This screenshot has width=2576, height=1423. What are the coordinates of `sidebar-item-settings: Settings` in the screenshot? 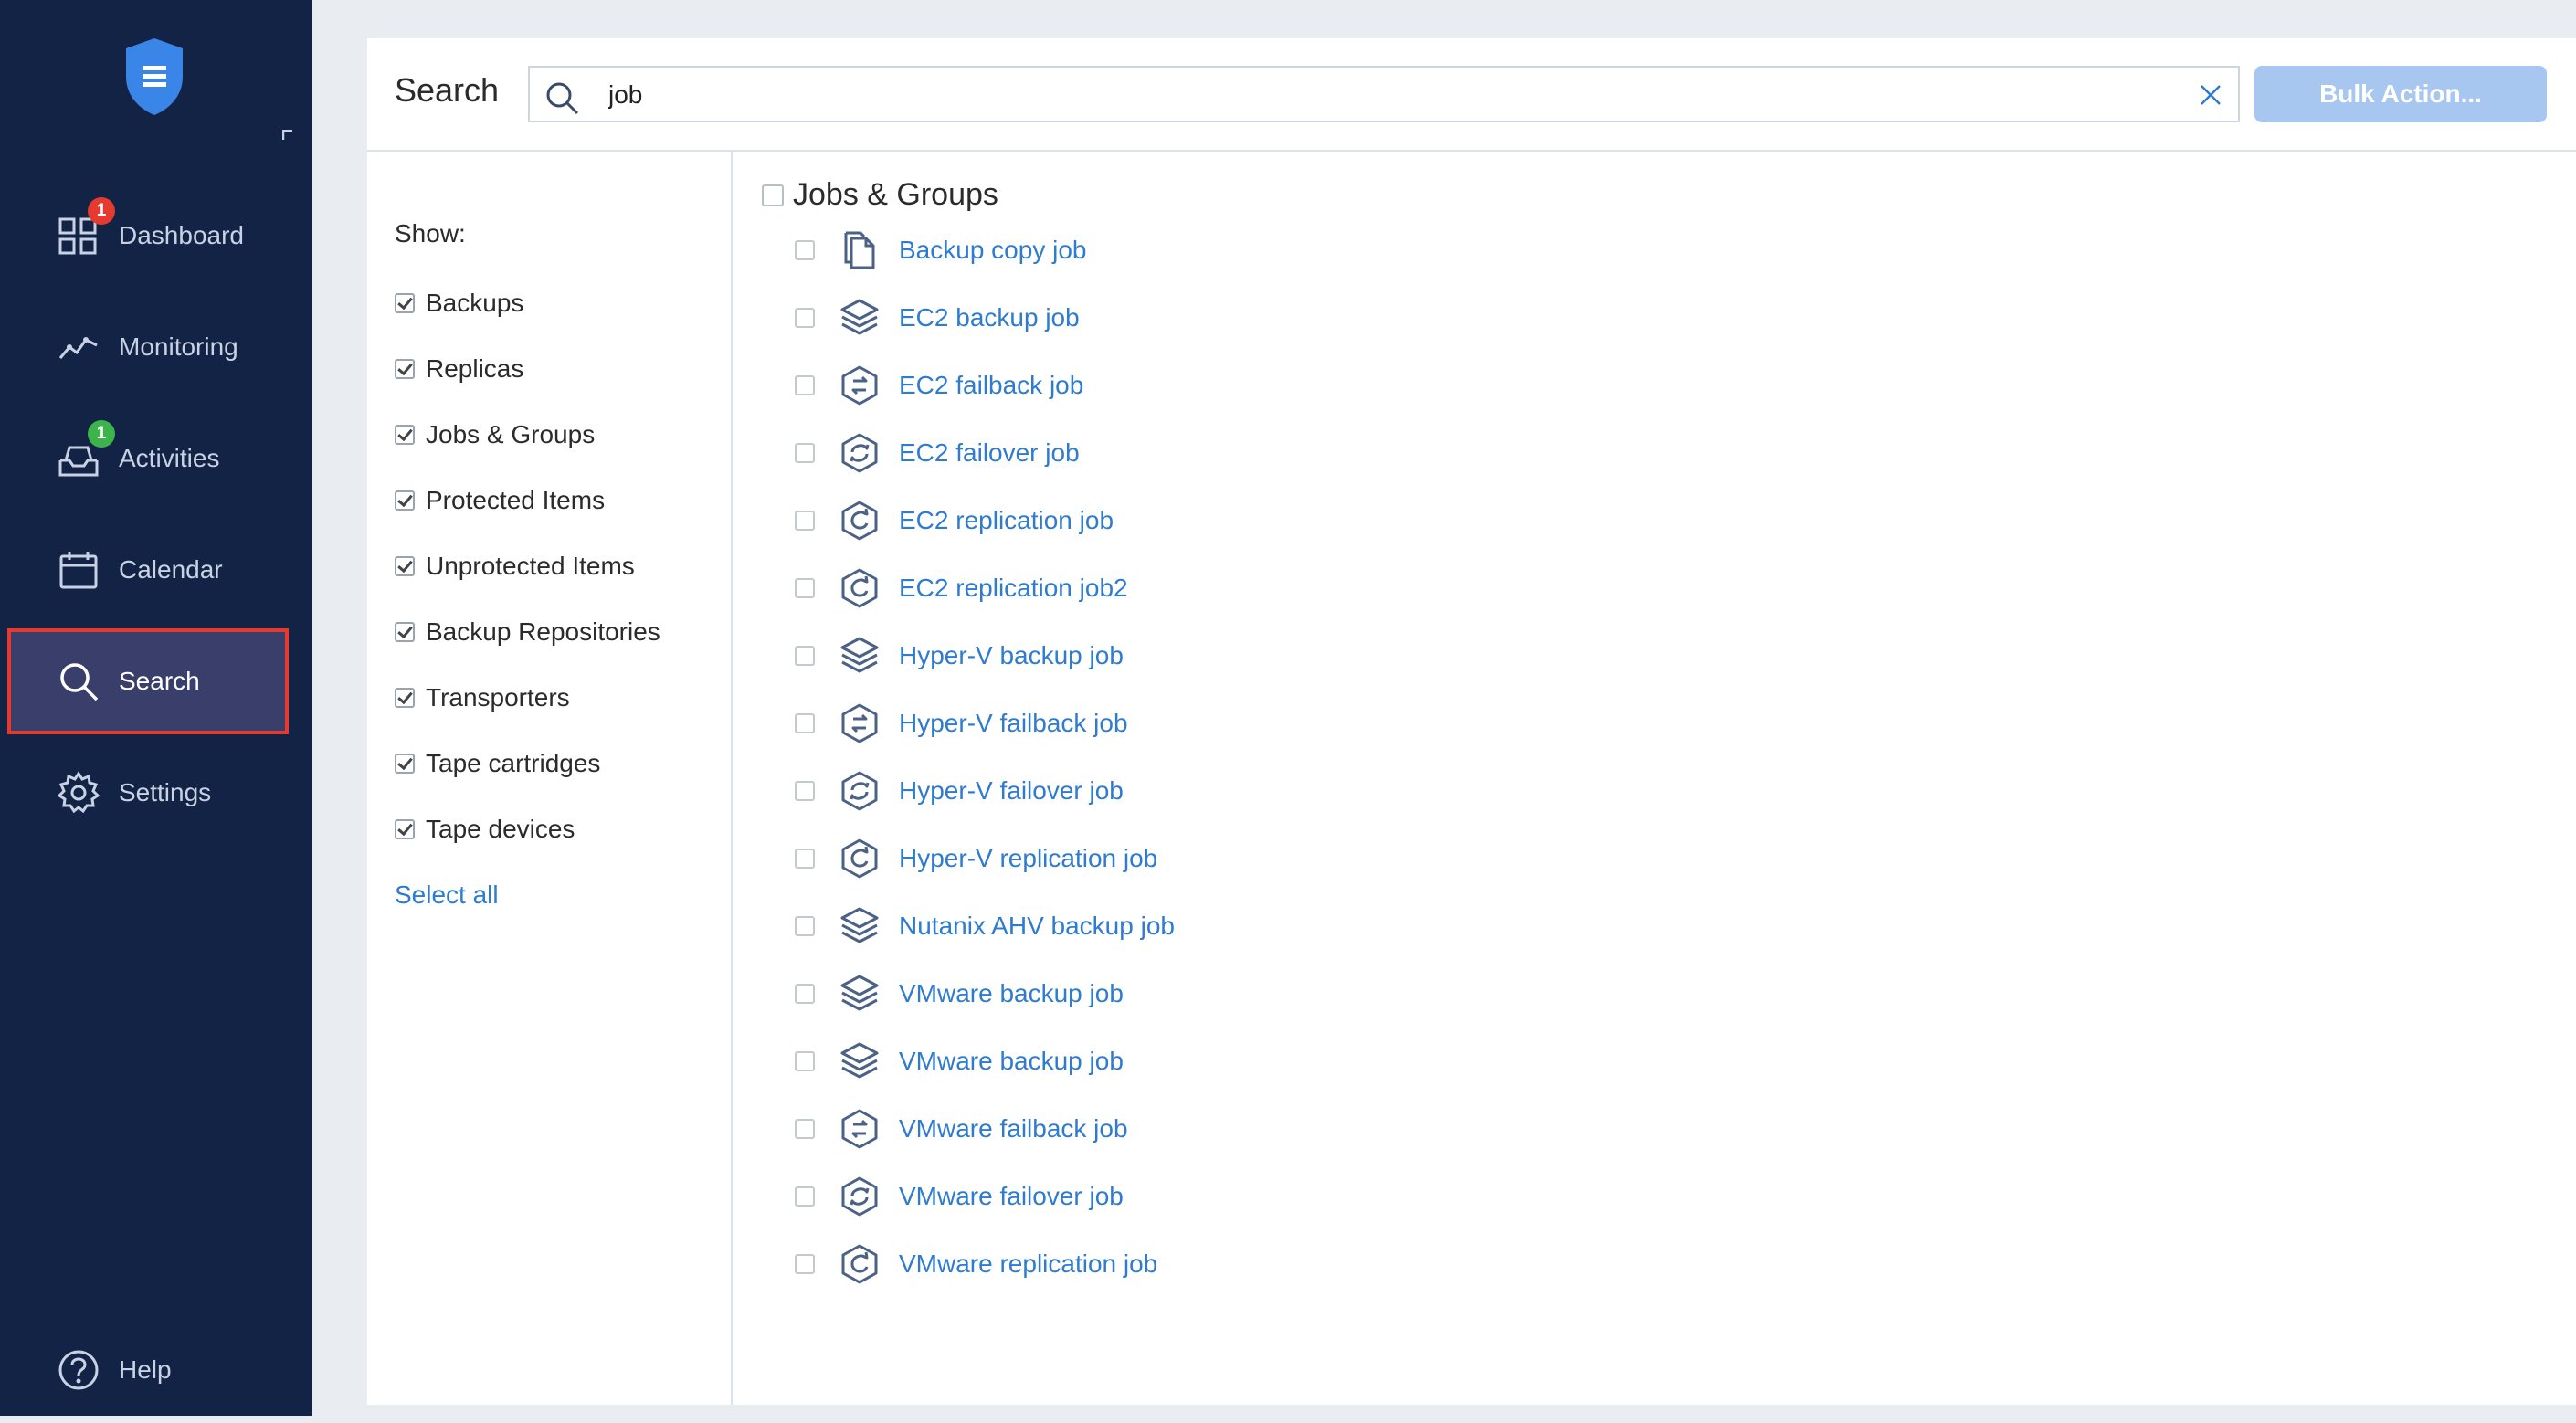 It's located at (148, 793).